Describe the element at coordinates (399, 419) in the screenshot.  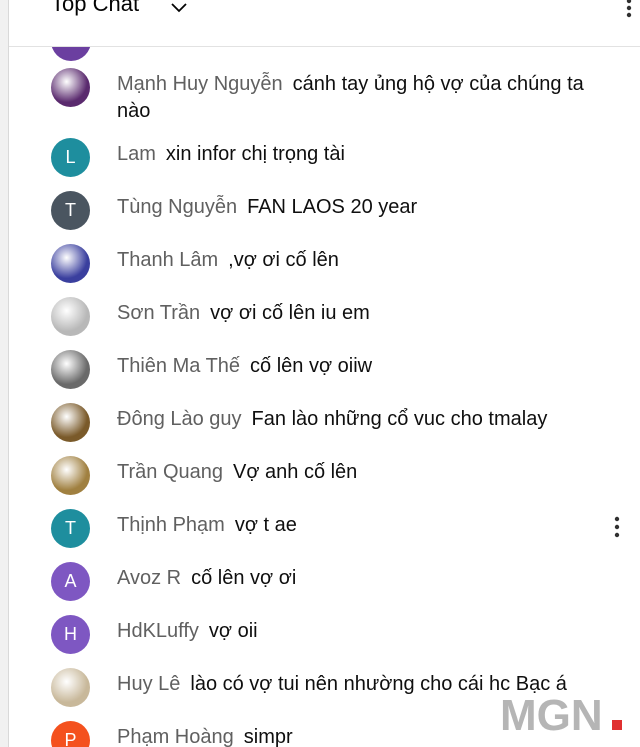
I see `message-text: Fan lào những cổ vuc cho tmalay` at that location.